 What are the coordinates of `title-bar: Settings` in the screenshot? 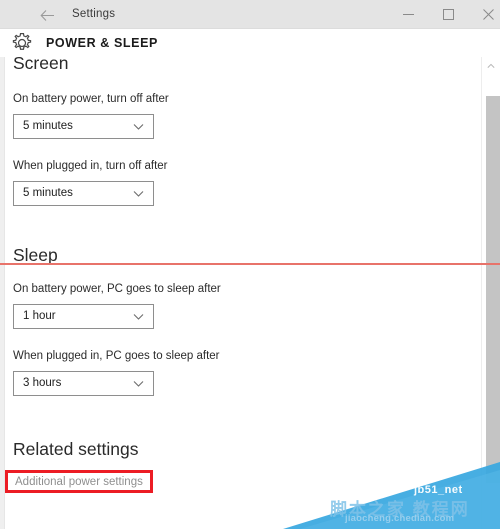 It's located at (250, 14).